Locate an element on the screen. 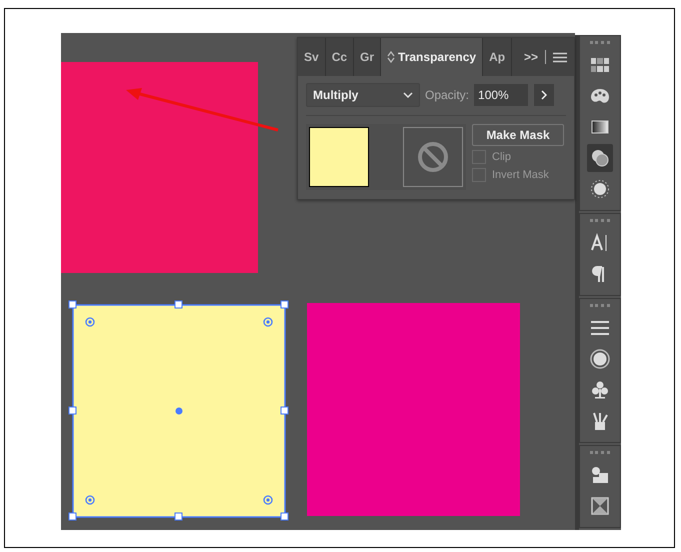 The image size is (681, 552). panel-tab: Cc is located at coordinates (340, 57).